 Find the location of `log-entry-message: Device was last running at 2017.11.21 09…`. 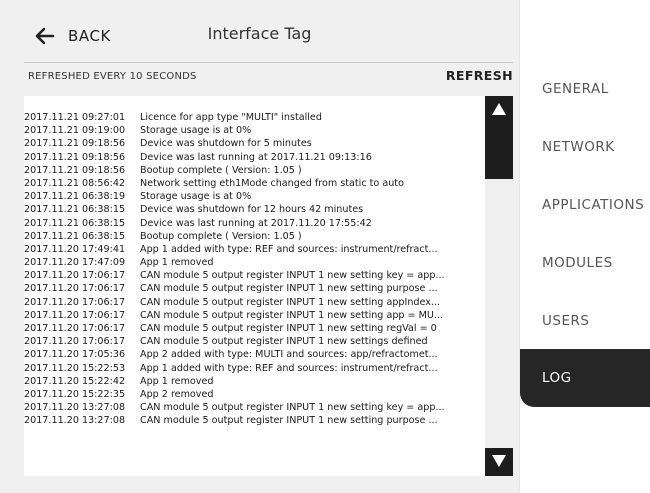

log-entry-message: Device was last running at 2017.11.21 09… is located at coordinates (256, 157).